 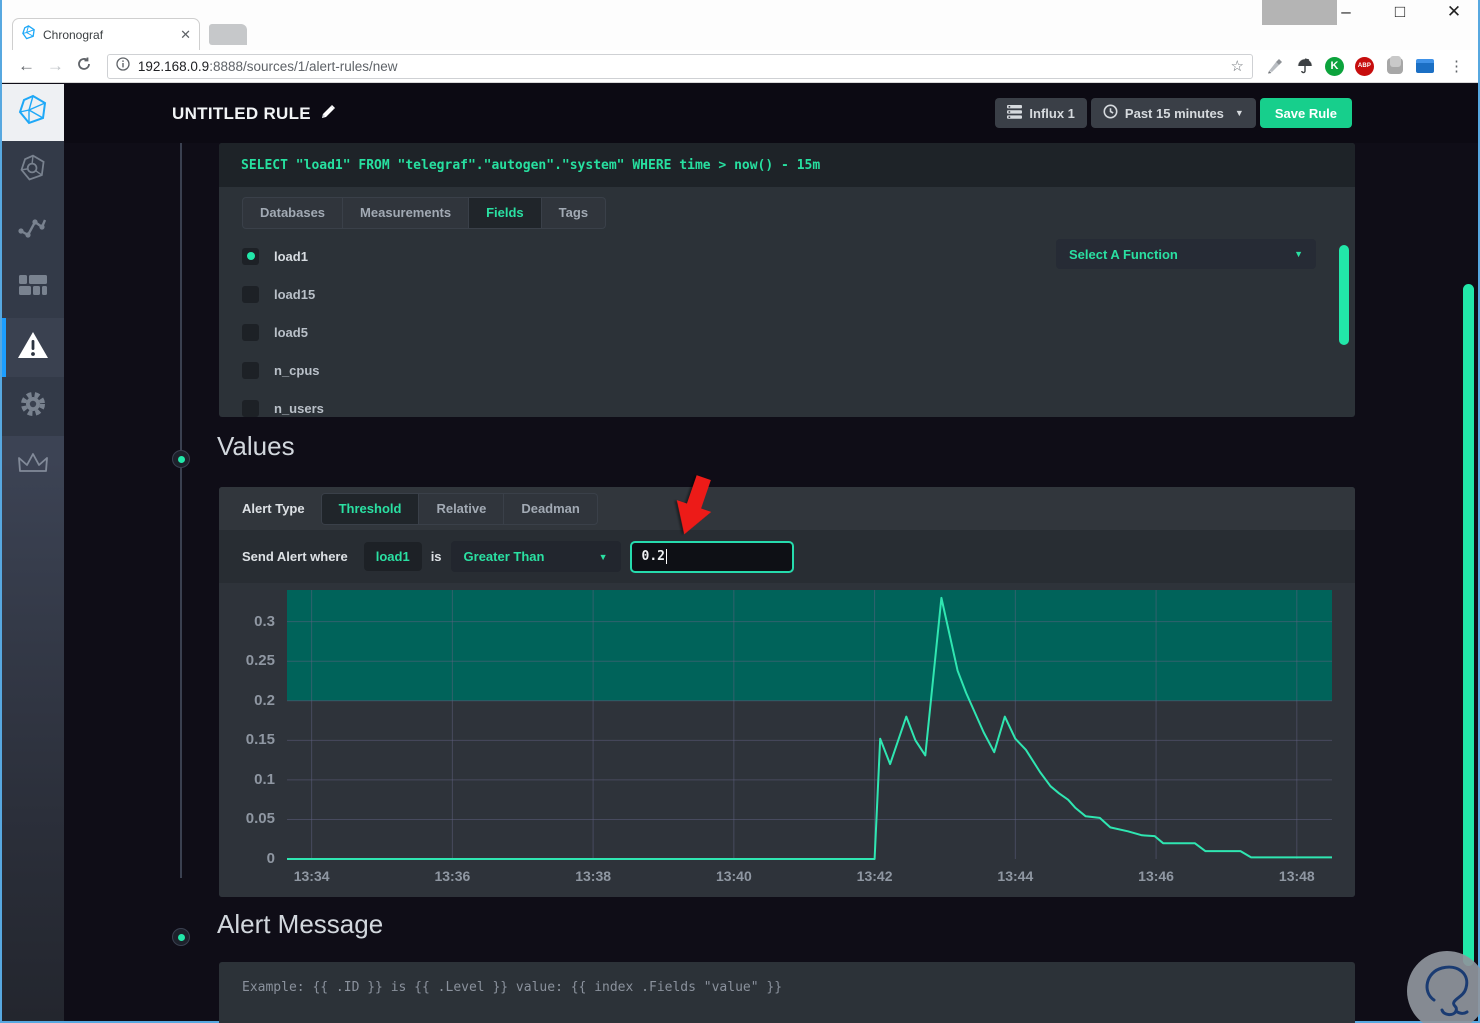 I want to click on brush-extension-icon, so click(x=1274, y=66).